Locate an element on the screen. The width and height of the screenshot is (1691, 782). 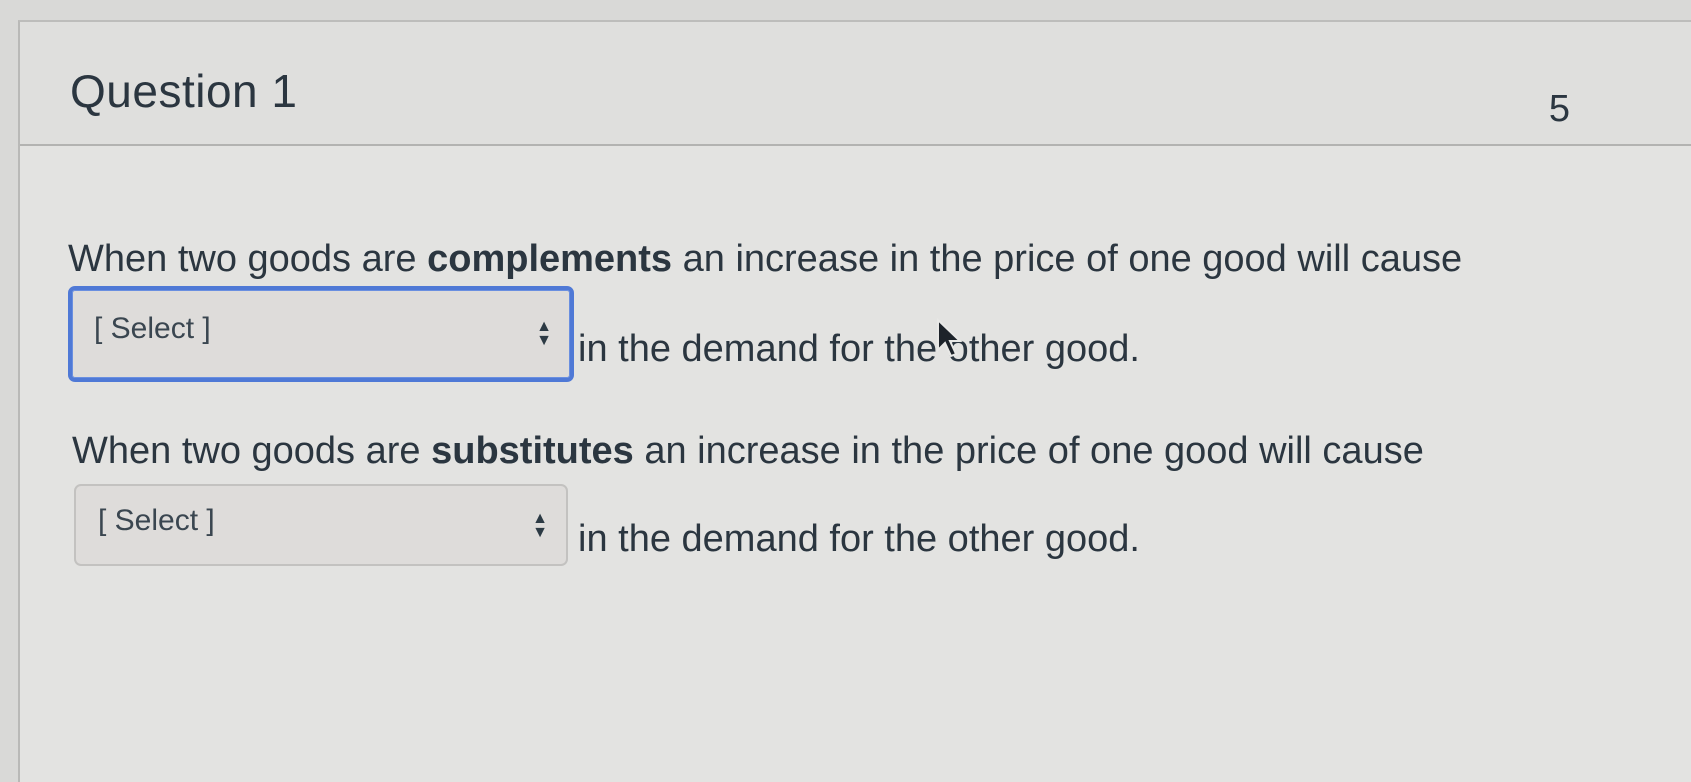
question-keyword: complements is located at coordinates (550, 259).